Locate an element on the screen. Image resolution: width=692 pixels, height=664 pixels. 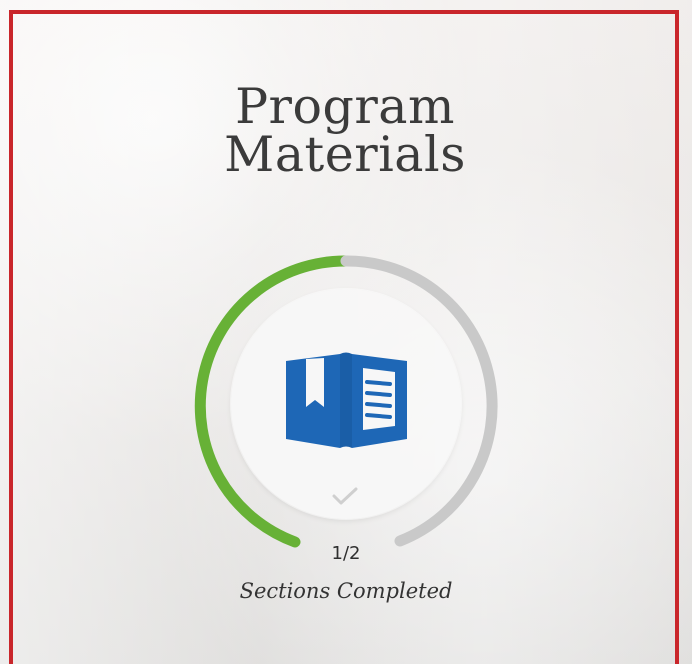
book-icon is located at coordinates (346, 400).